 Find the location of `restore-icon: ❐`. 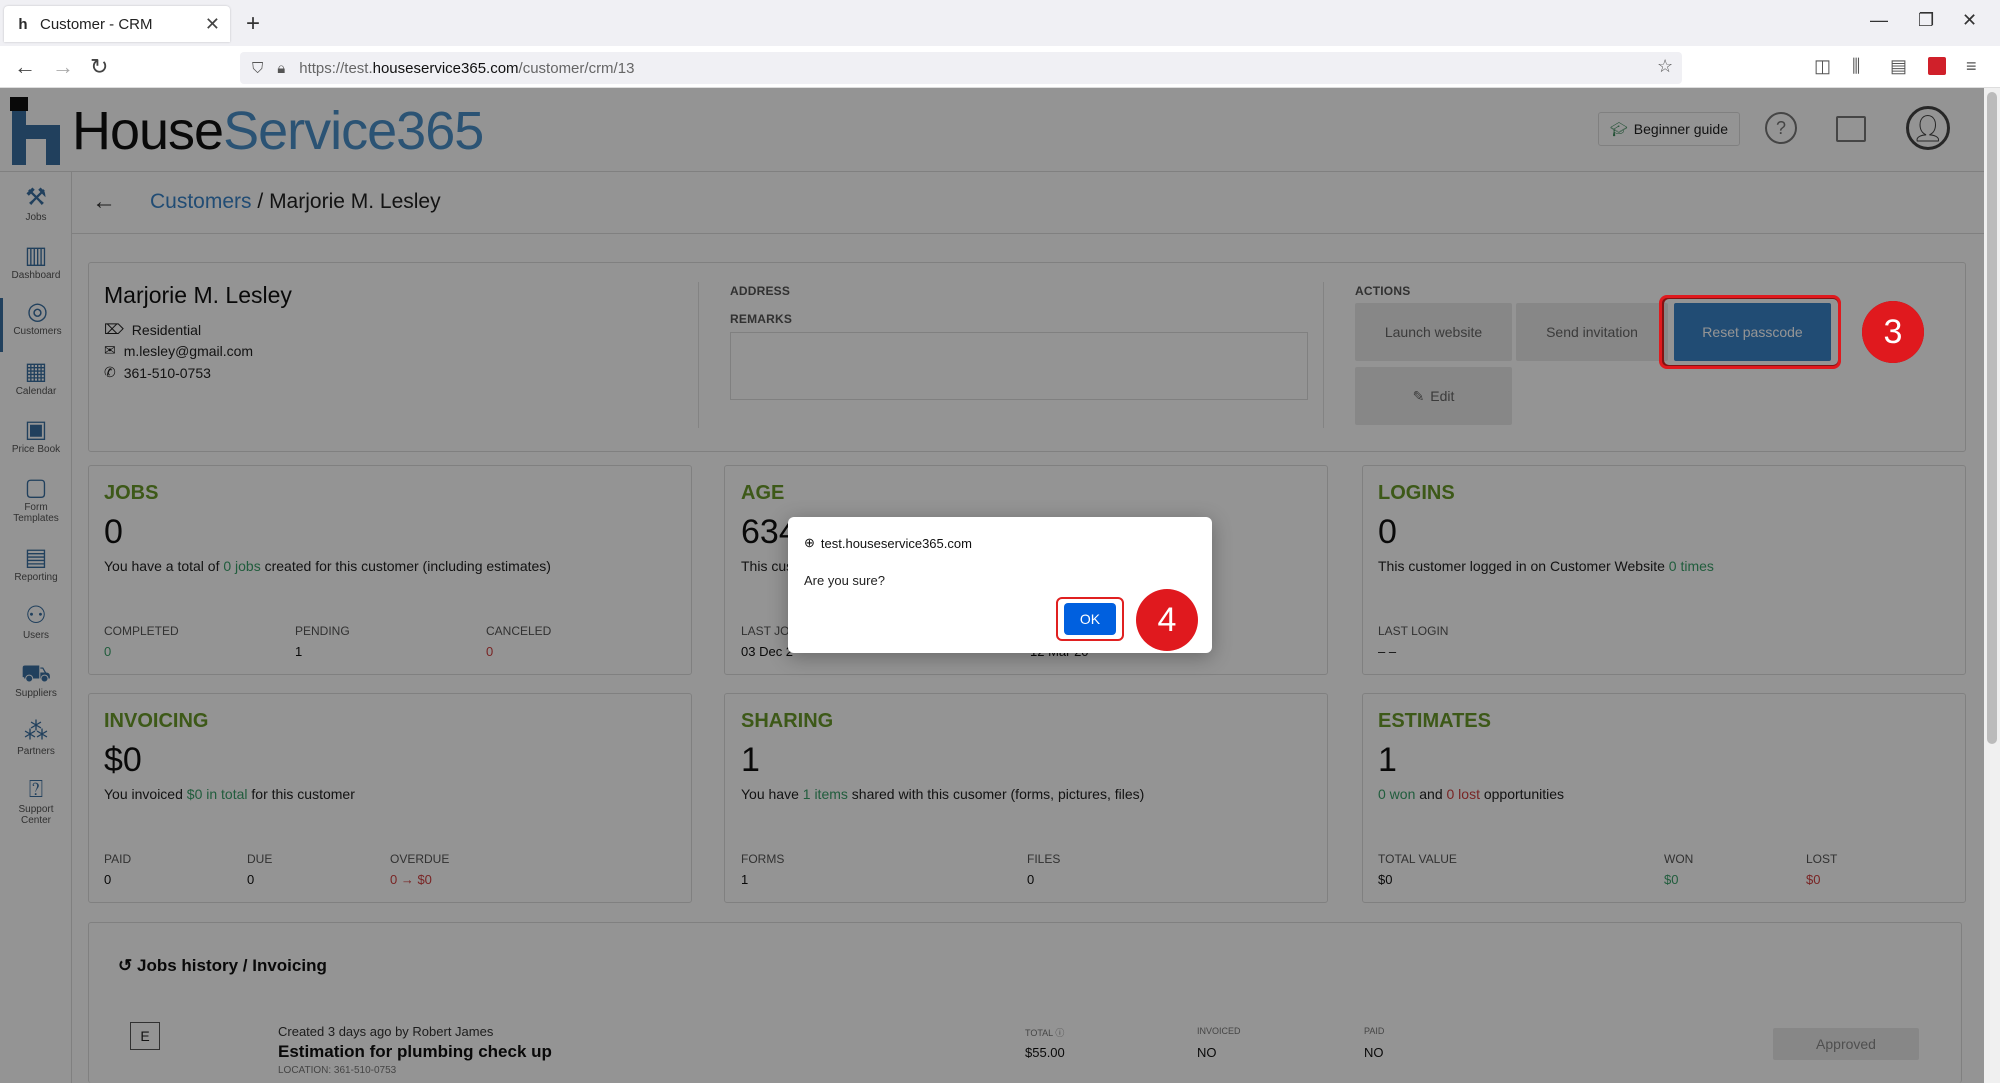

restore-icon: ❐ is located at coordinates (1926, 20).